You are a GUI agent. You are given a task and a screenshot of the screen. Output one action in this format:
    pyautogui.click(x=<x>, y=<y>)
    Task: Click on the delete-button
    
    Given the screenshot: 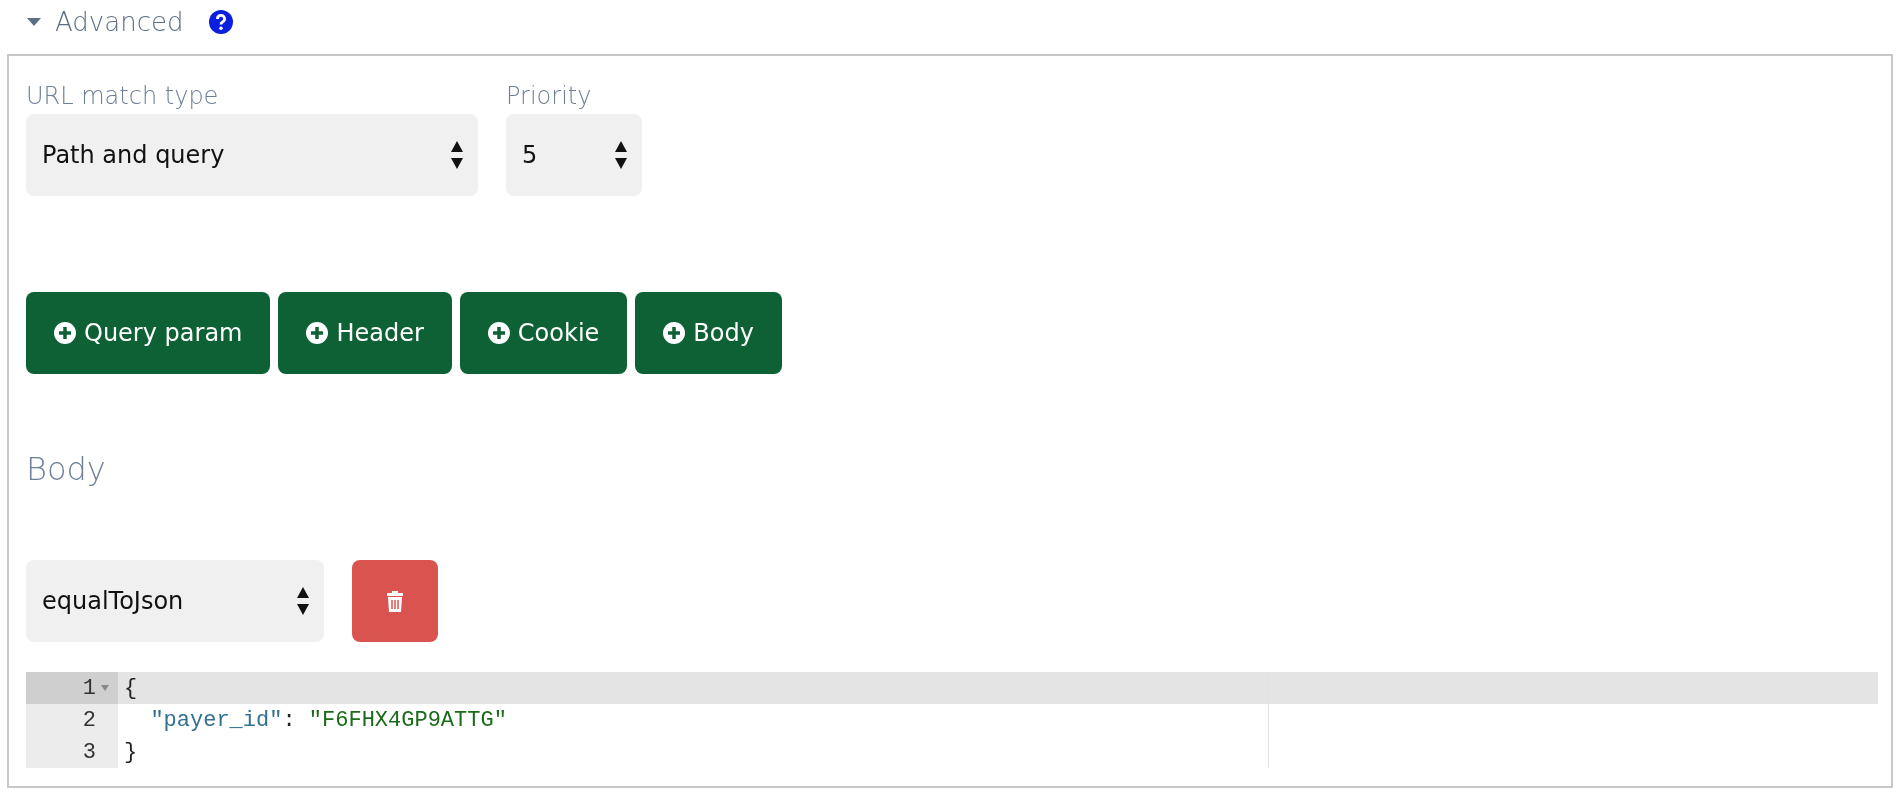 What is the action you would take?
    pyautogui.click(x=395, y=601)
    